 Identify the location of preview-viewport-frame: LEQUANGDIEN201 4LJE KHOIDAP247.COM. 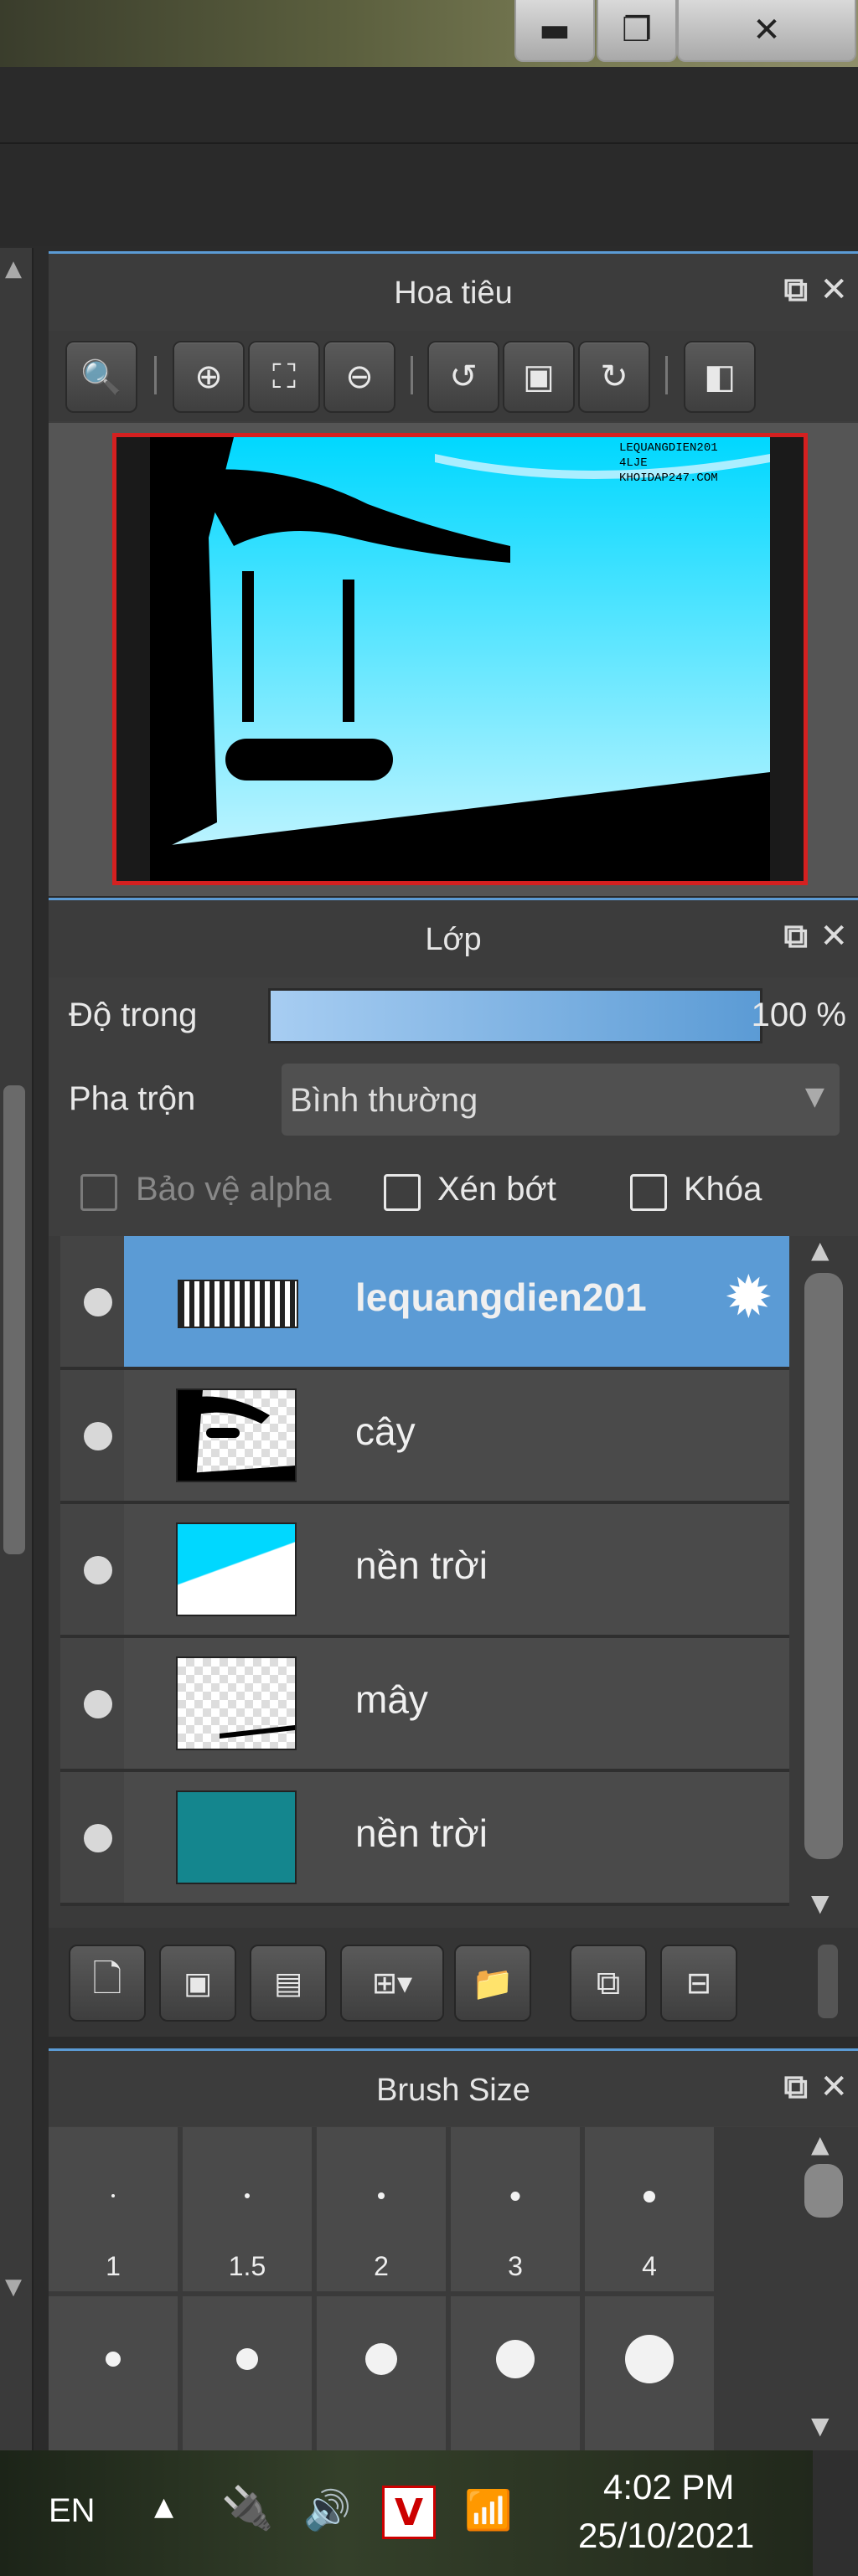
(460, 659).